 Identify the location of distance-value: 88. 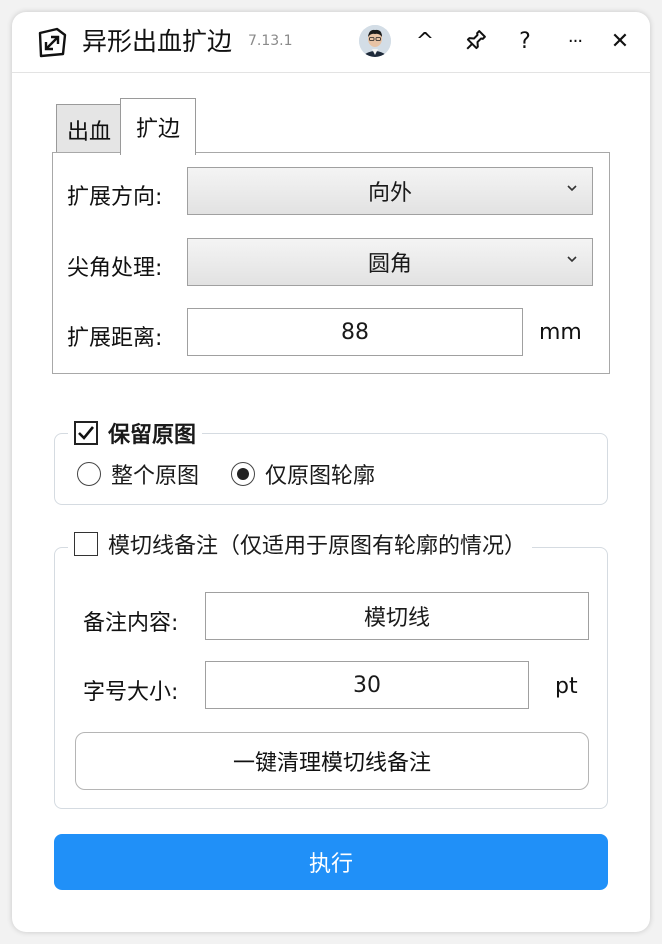
(355, 332).